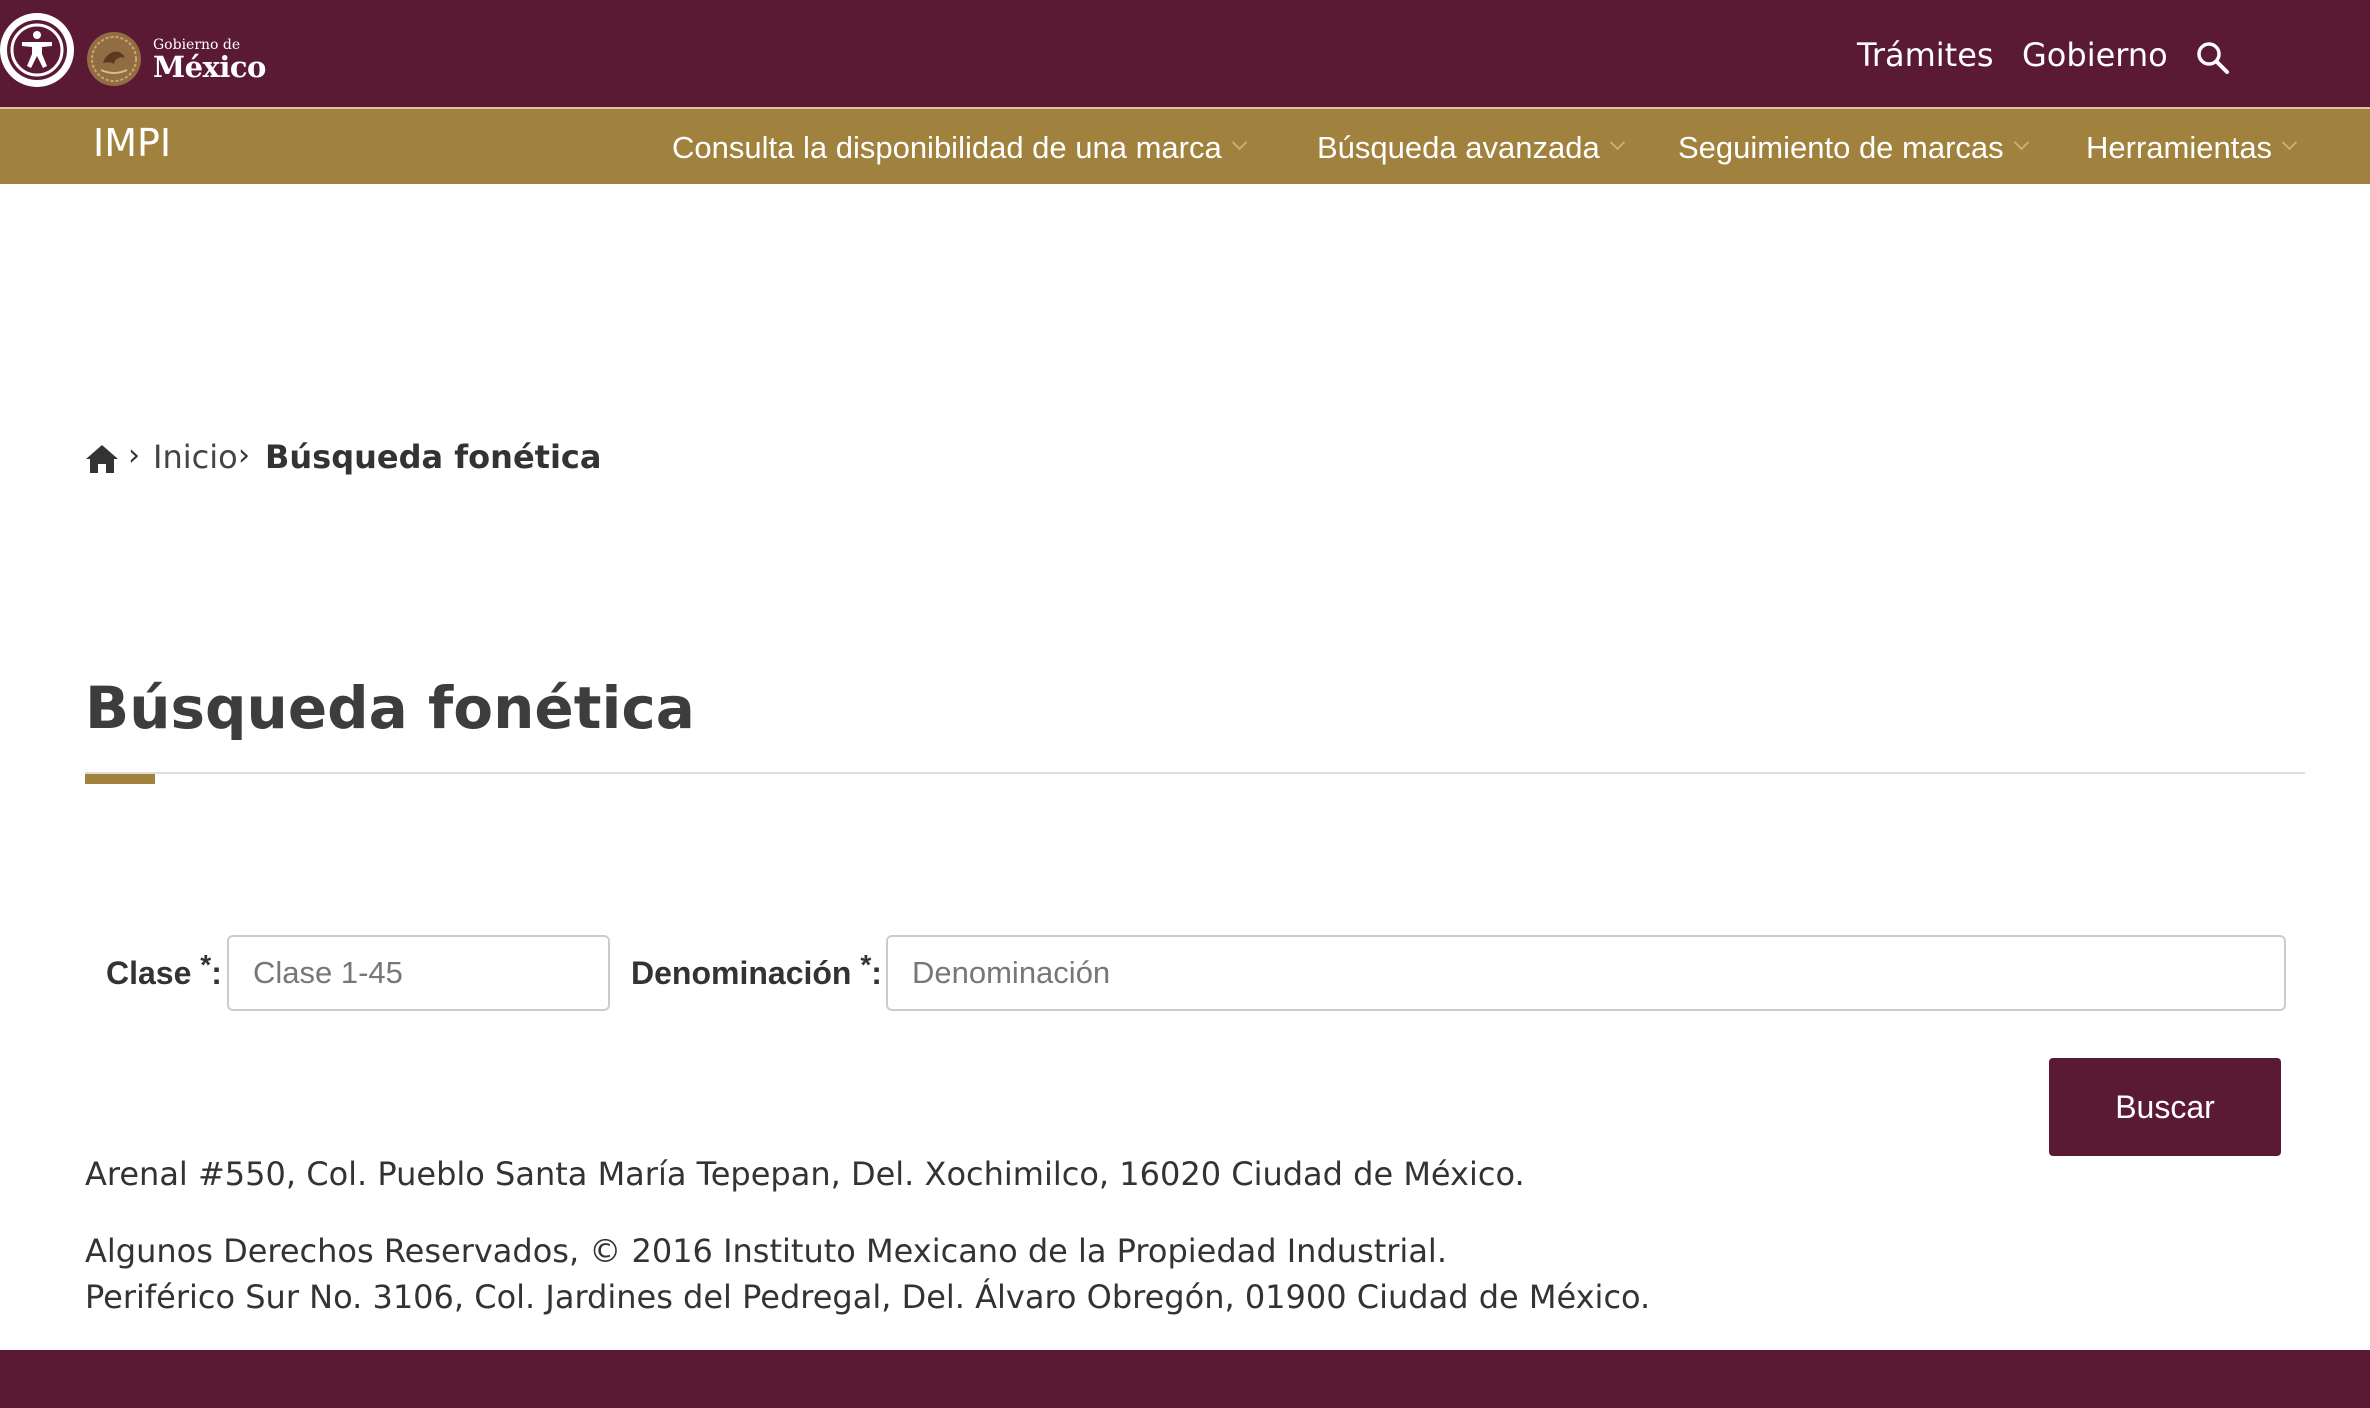  What do you see at coordinates (1586, 973) in the screenshot?
I see `denominacion-input` at bounding box center [1586, 973].